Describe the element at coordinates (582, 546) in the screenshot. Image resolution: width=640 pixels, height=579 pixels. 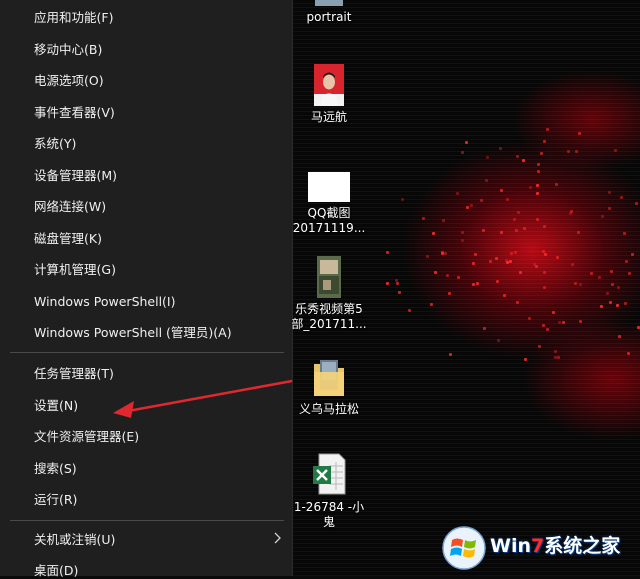
I see `watermark-rest: 系统之家` at that location.